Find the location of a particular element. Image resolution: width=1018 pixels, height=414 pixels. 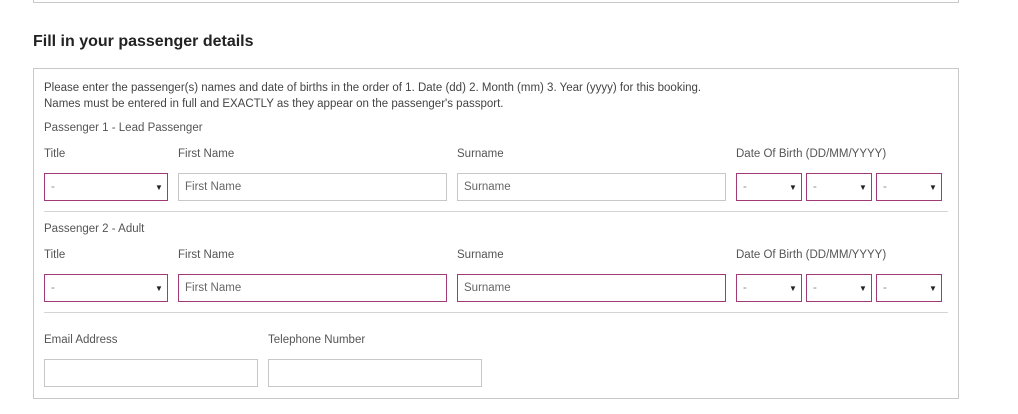

passenger-2-surname-placeholder: Surname is located at coordinates (487, 288).